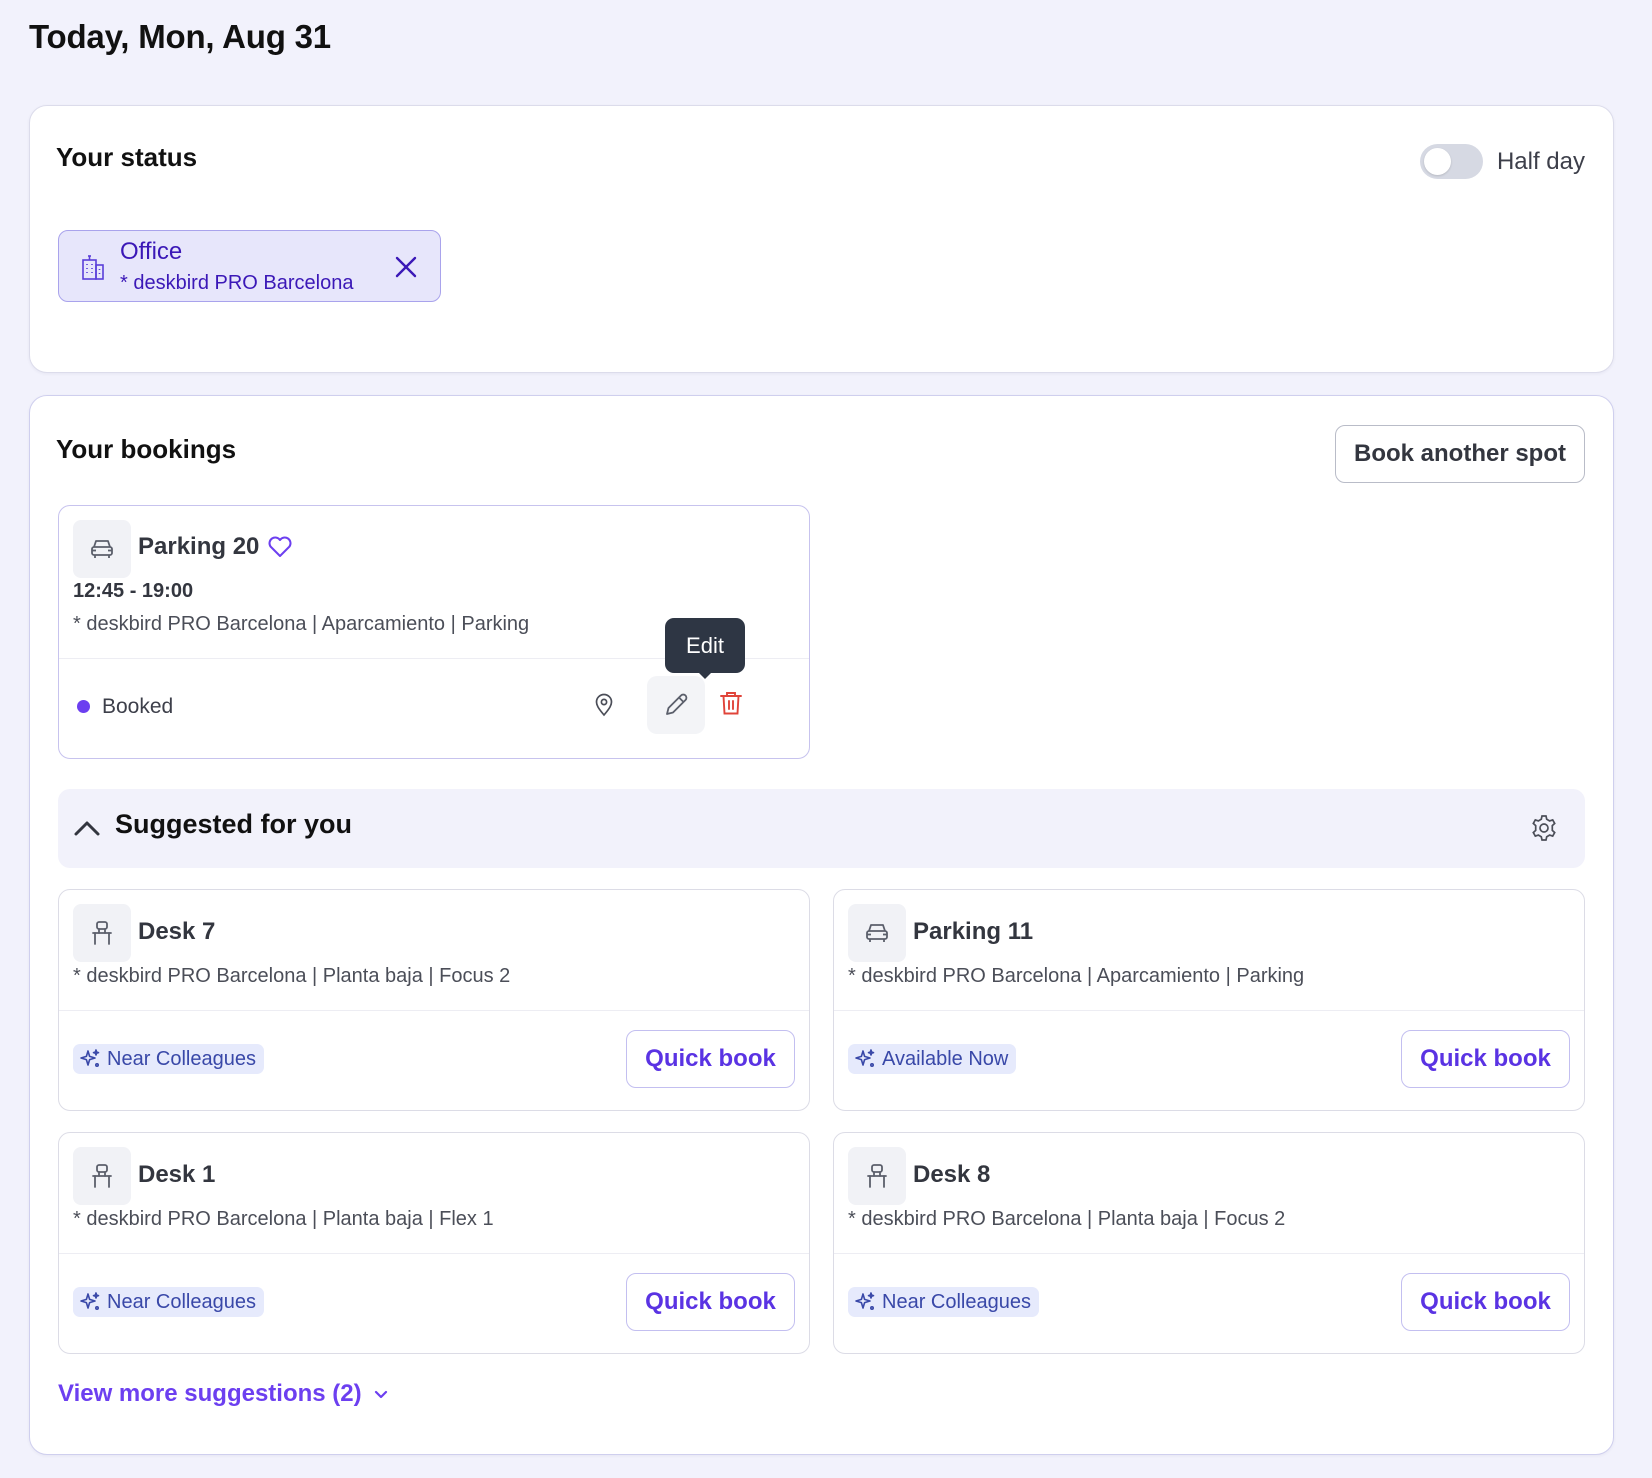 This screenshot has width=1652, height=1478. What do you see at coordinates (280, 547) in the screenshot?
I see `heart-icon` at bounding box center [280, 547].